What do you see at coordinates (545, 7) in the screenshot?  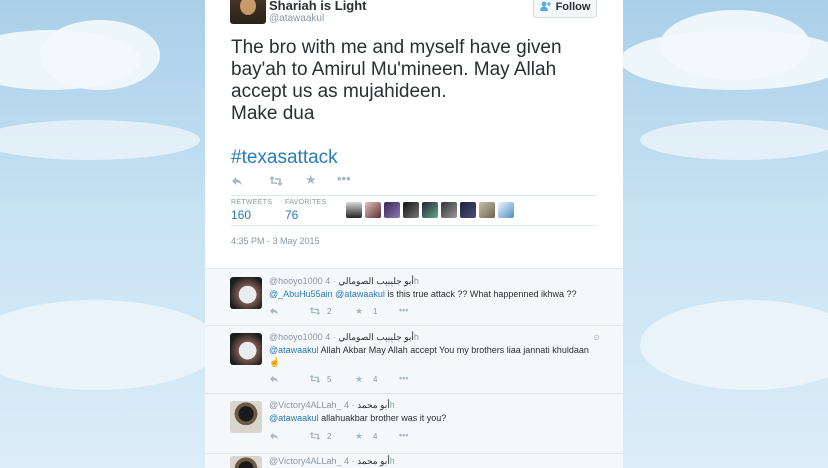 I see `add-user-icon` at bounding box center [545, 7].